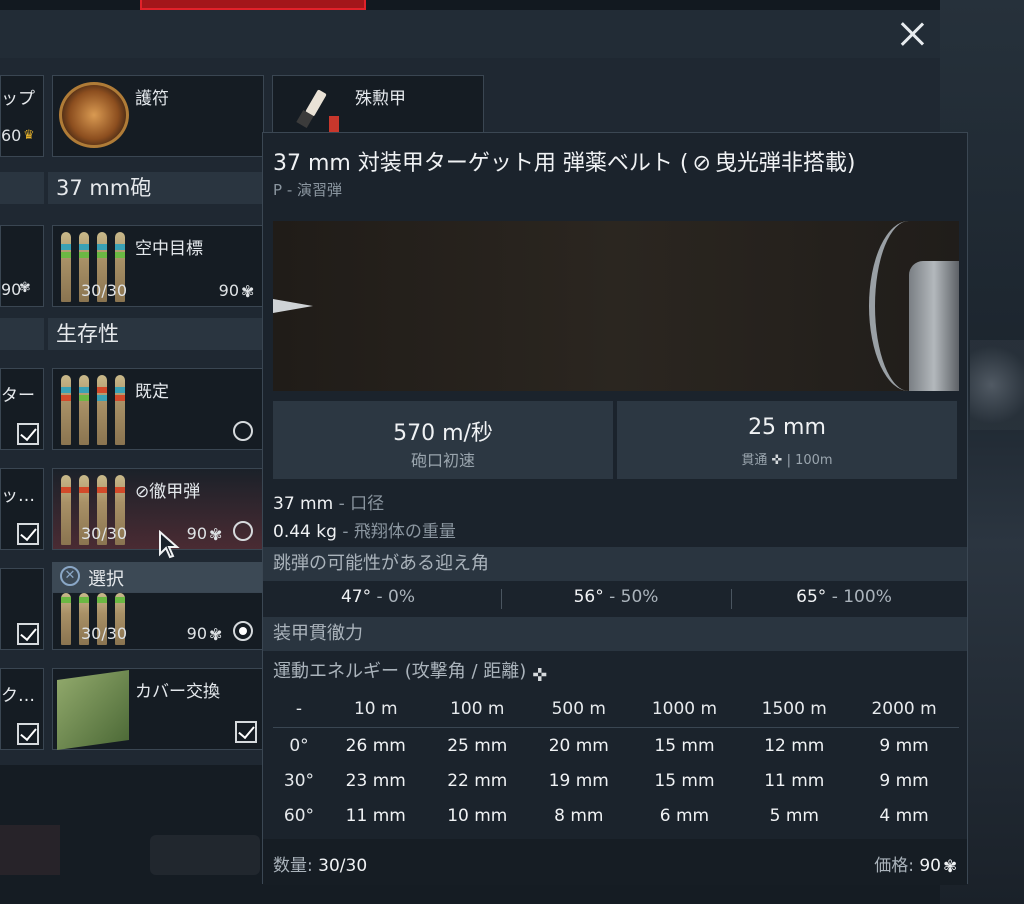 This screenshot has height=904, width=1024. I want to click on ricochet-cell: 56° - 50%, so click(616, 597).